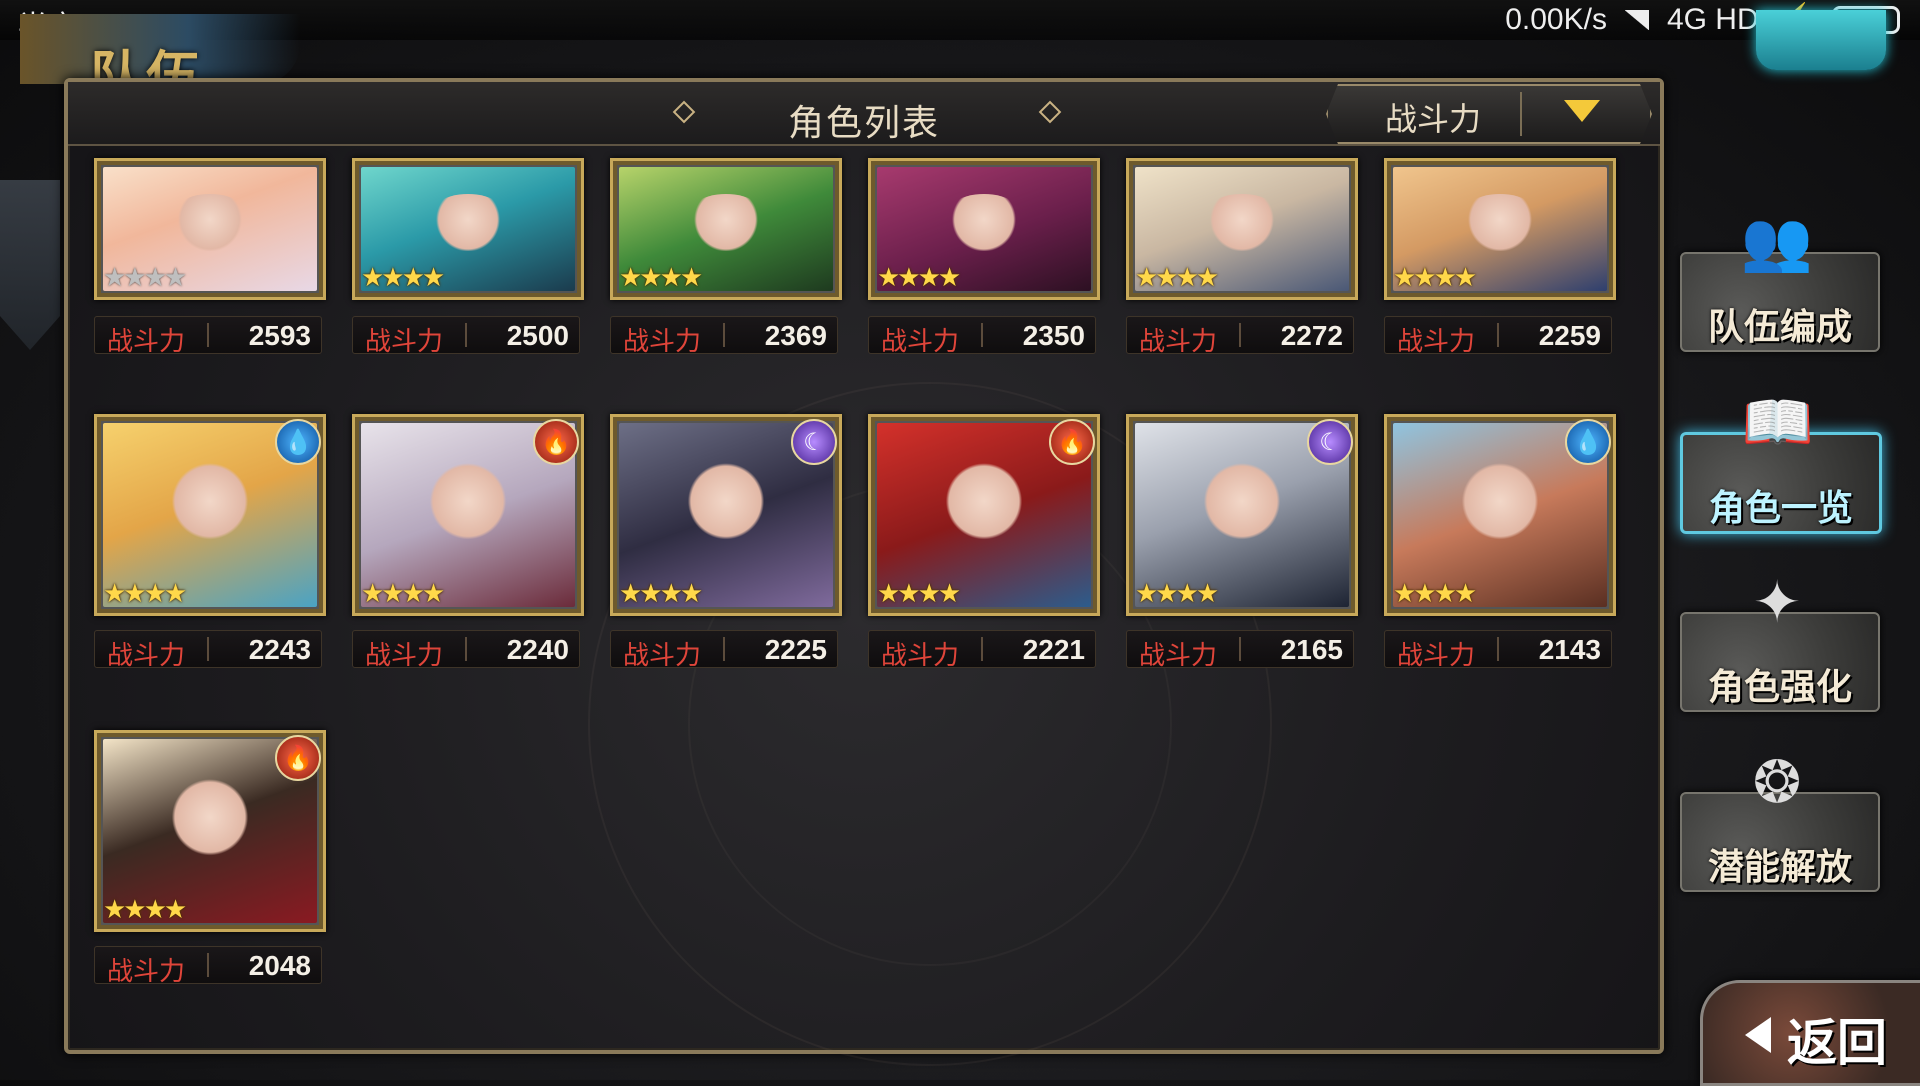 Image resolution: width=1920 pixels, height=1086 pixels. I want to click on menu-label: 角色强化, so click(1779, 686).